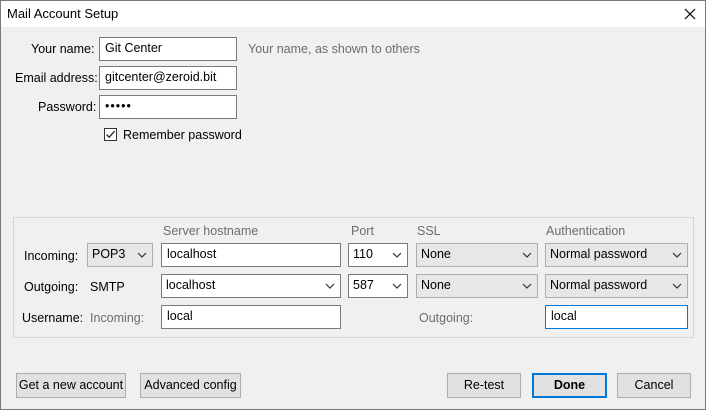 This screenshot has width=706, height=410. What do you see at coordinates (378, 286) in the screenshot?
I see `outgoing-port-combo: 587` at bounding box center [378, 286].